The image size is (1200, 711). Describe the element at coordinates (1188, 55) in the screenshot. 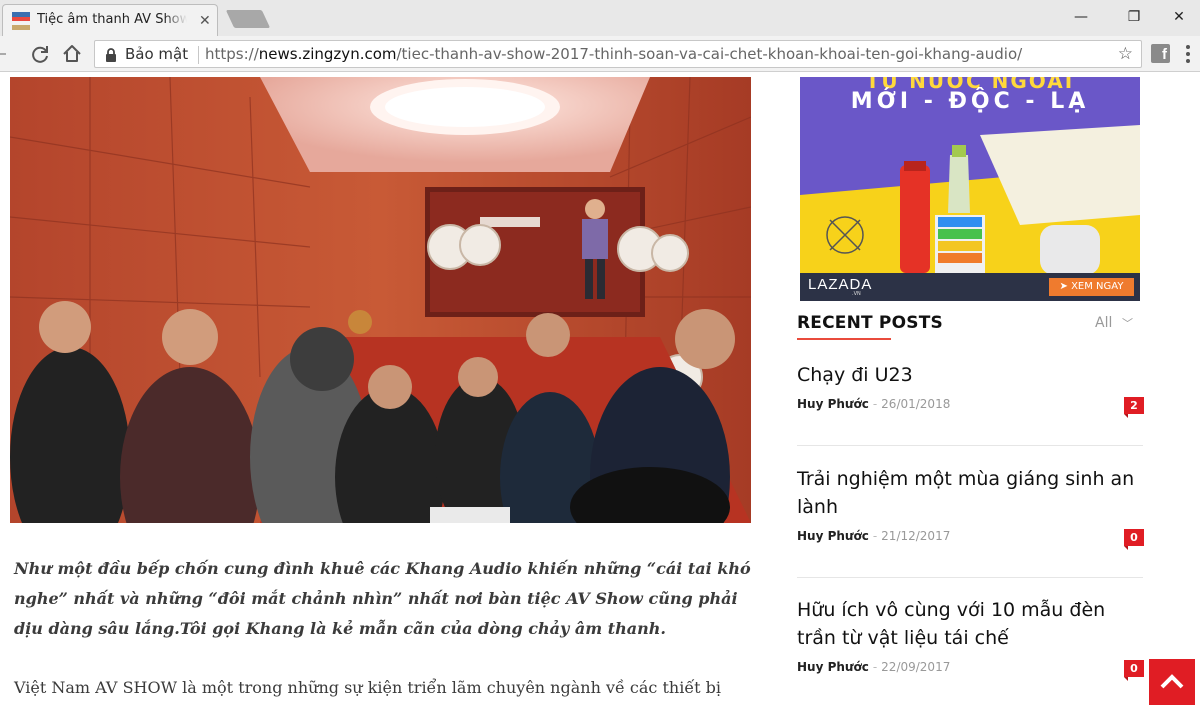

I see `menu-icon` at that location.